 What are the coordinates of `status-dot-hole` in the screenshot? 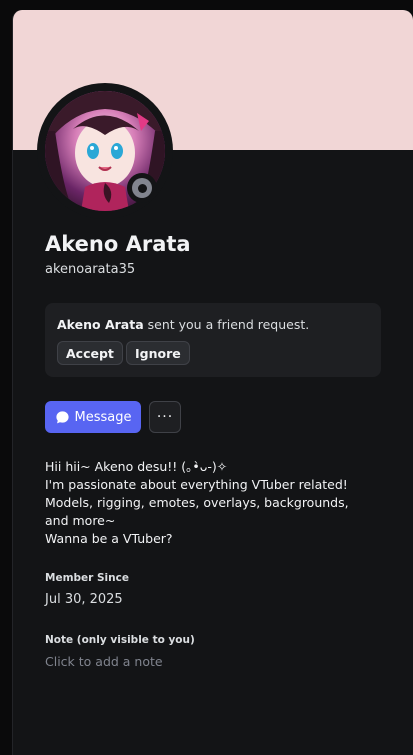 It's located at (142, 188).